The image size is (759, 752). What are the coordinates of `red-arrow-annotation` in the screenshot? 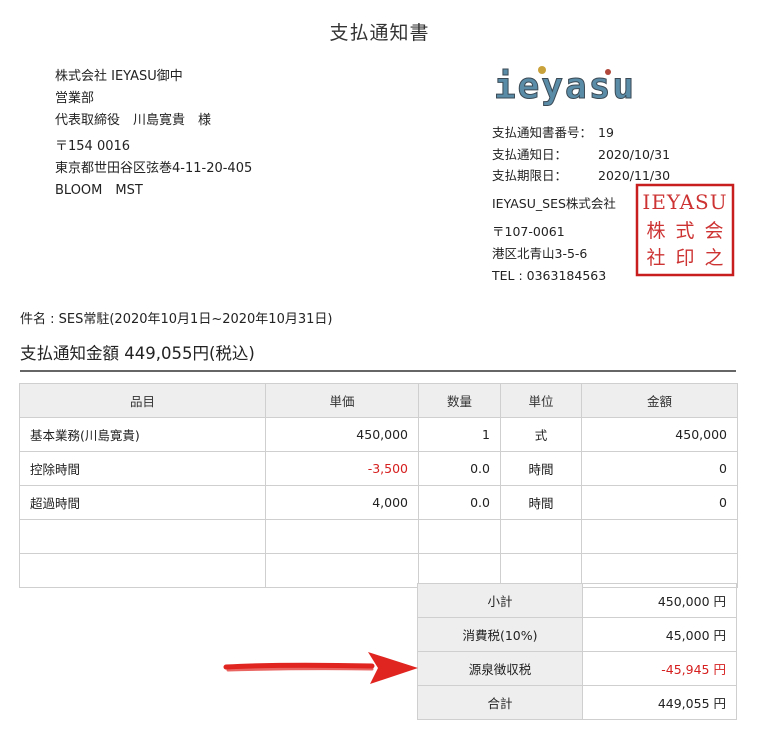 It's located at (320, 668).